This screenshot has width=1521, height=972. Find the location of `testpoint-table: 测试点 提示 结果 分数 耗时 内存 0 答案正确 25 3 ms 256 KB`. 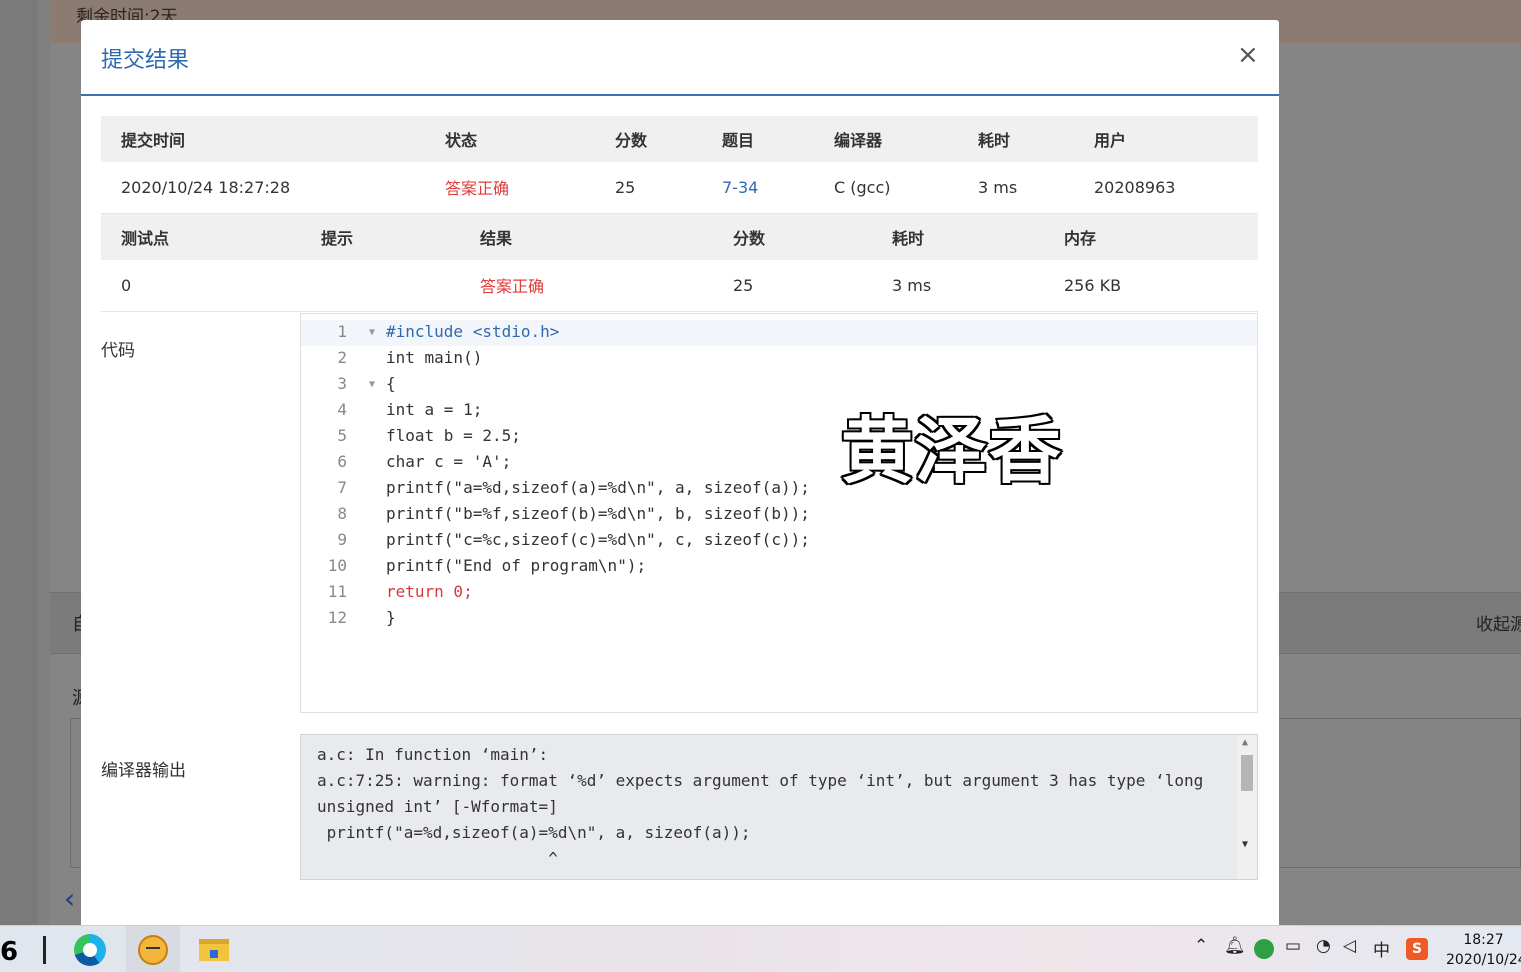

testpoint-table: 测试点 提示 结果 分数 耗时 内存 0 答案正确 25 3 ms 256 KB is located at coordinates (679, 263).